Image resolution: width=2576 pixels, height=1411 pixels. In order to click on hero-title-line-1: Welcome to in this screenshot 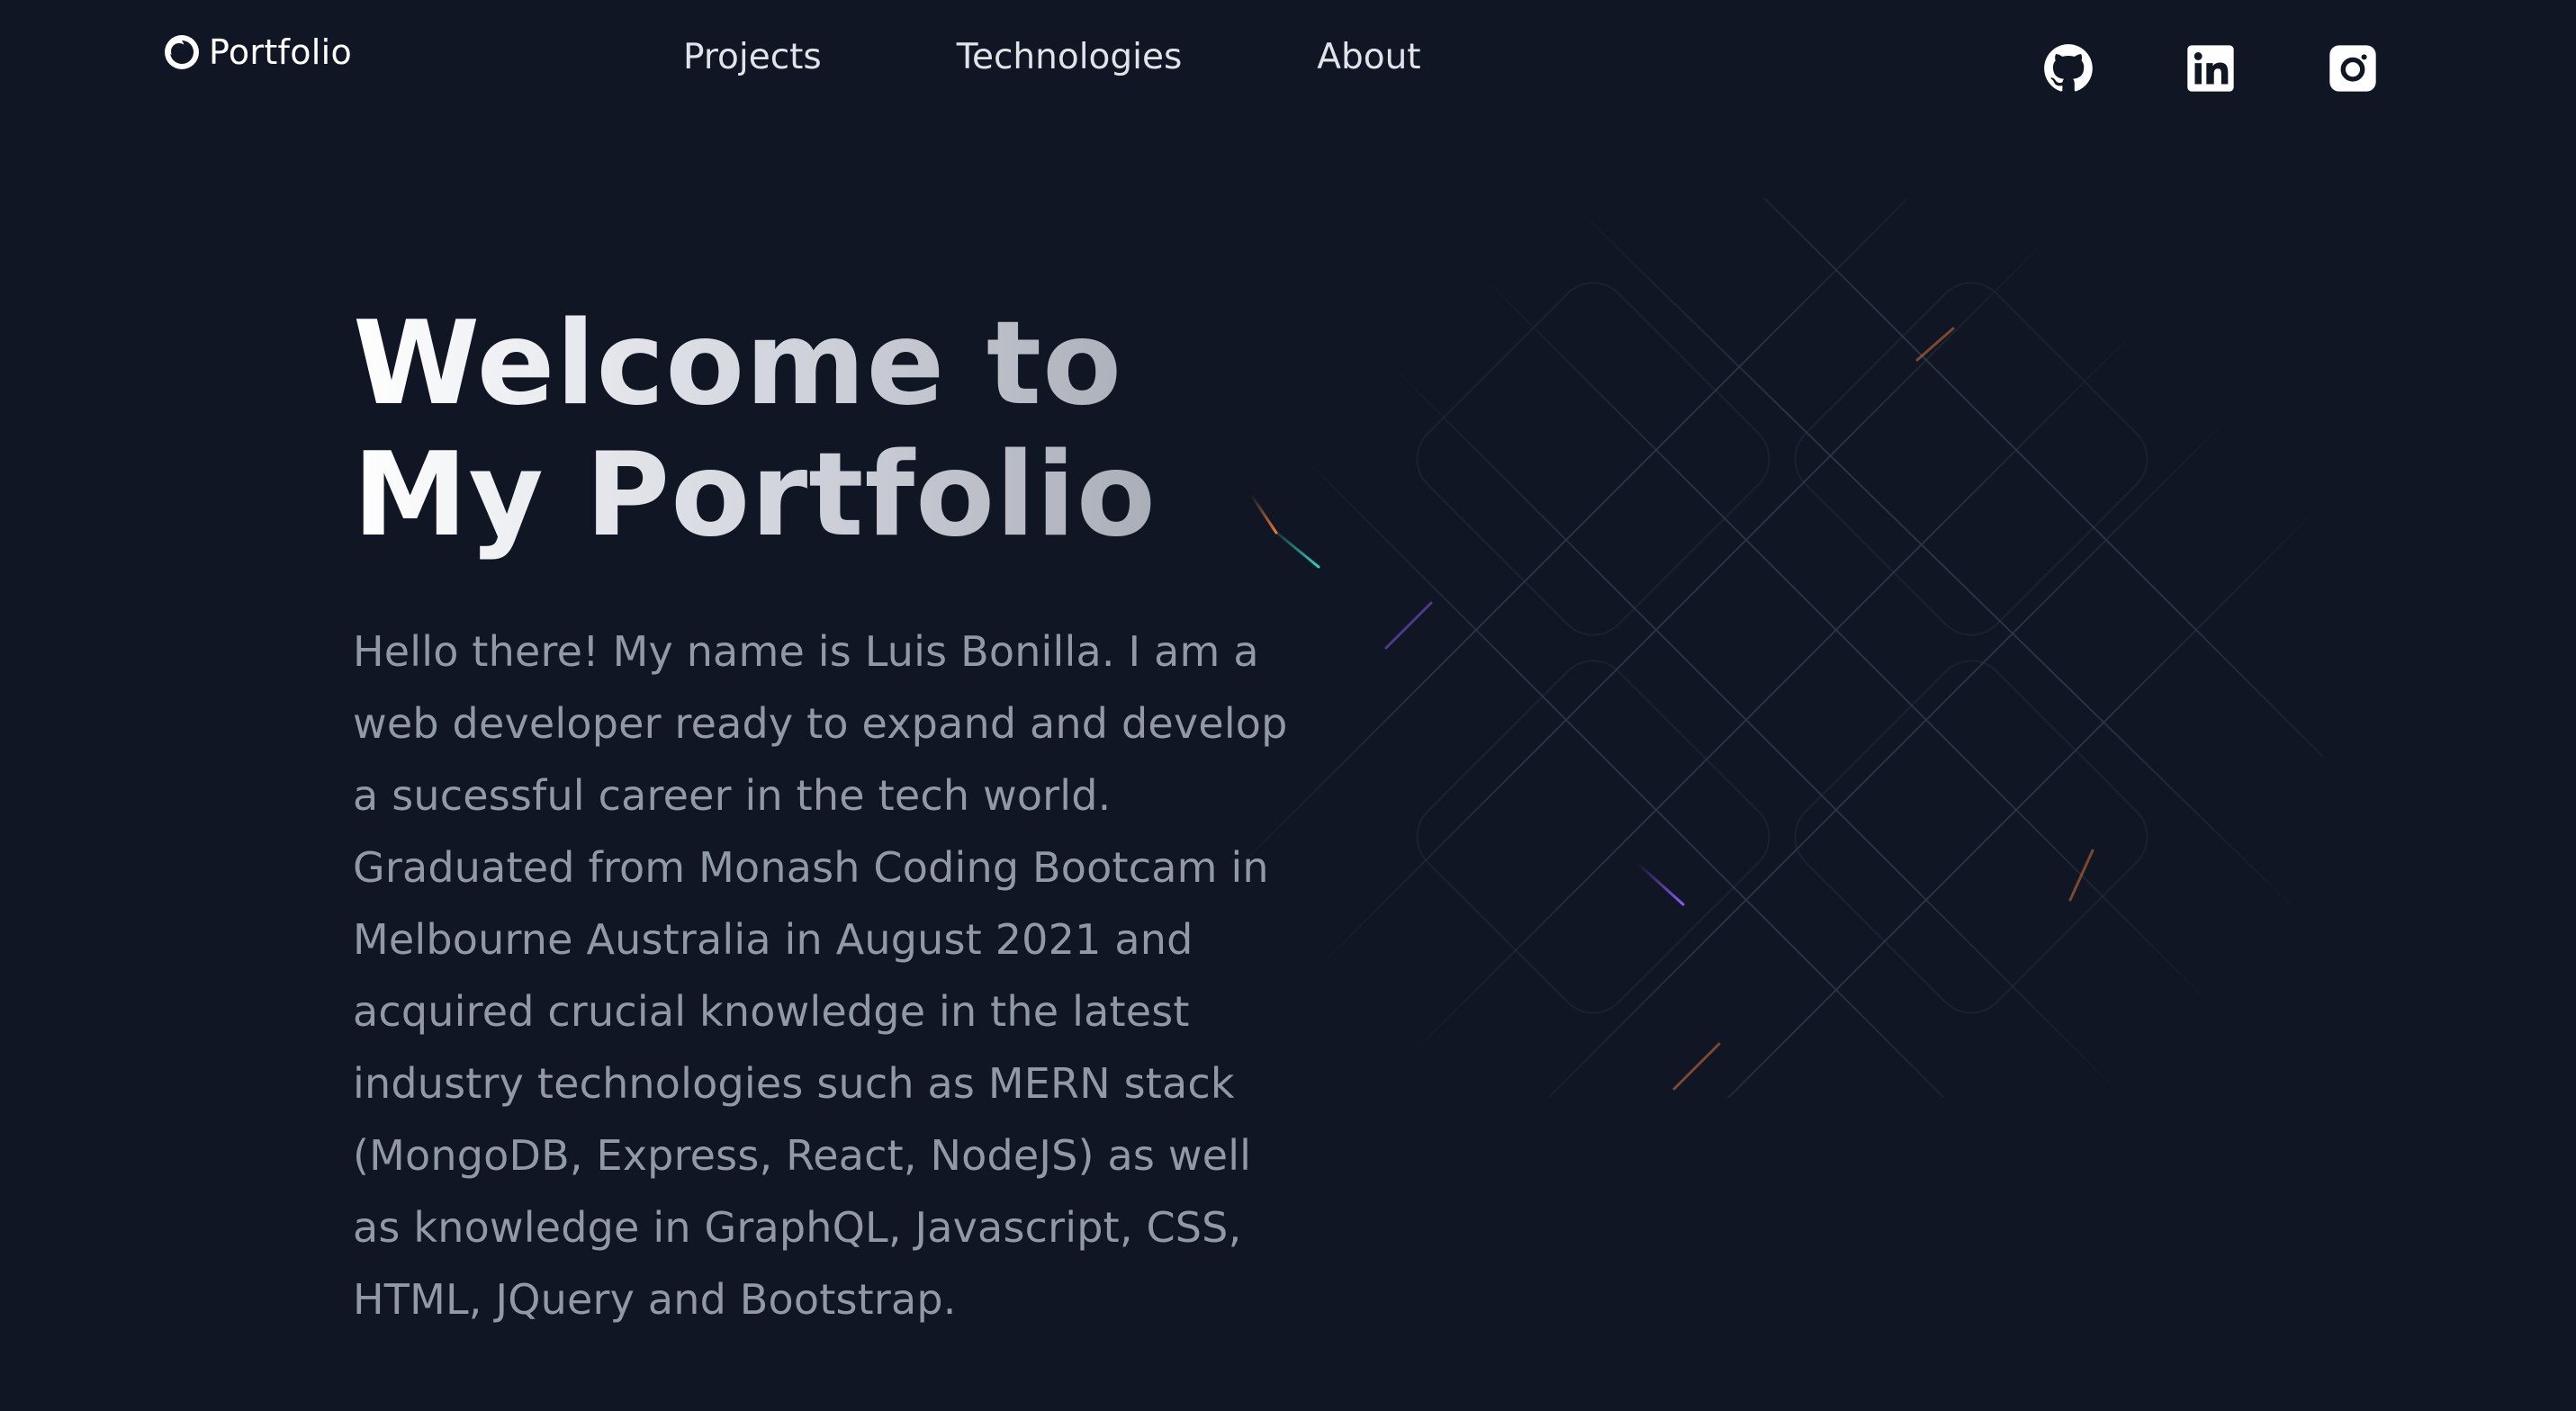, I will do `click(737, 364)`.